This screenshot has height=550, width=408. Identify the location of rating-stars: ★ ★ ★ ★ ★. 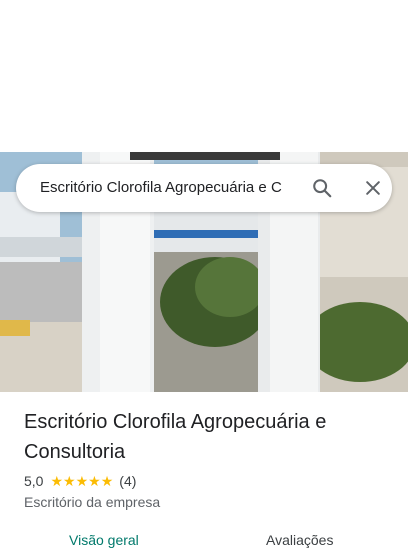
(81, 481).